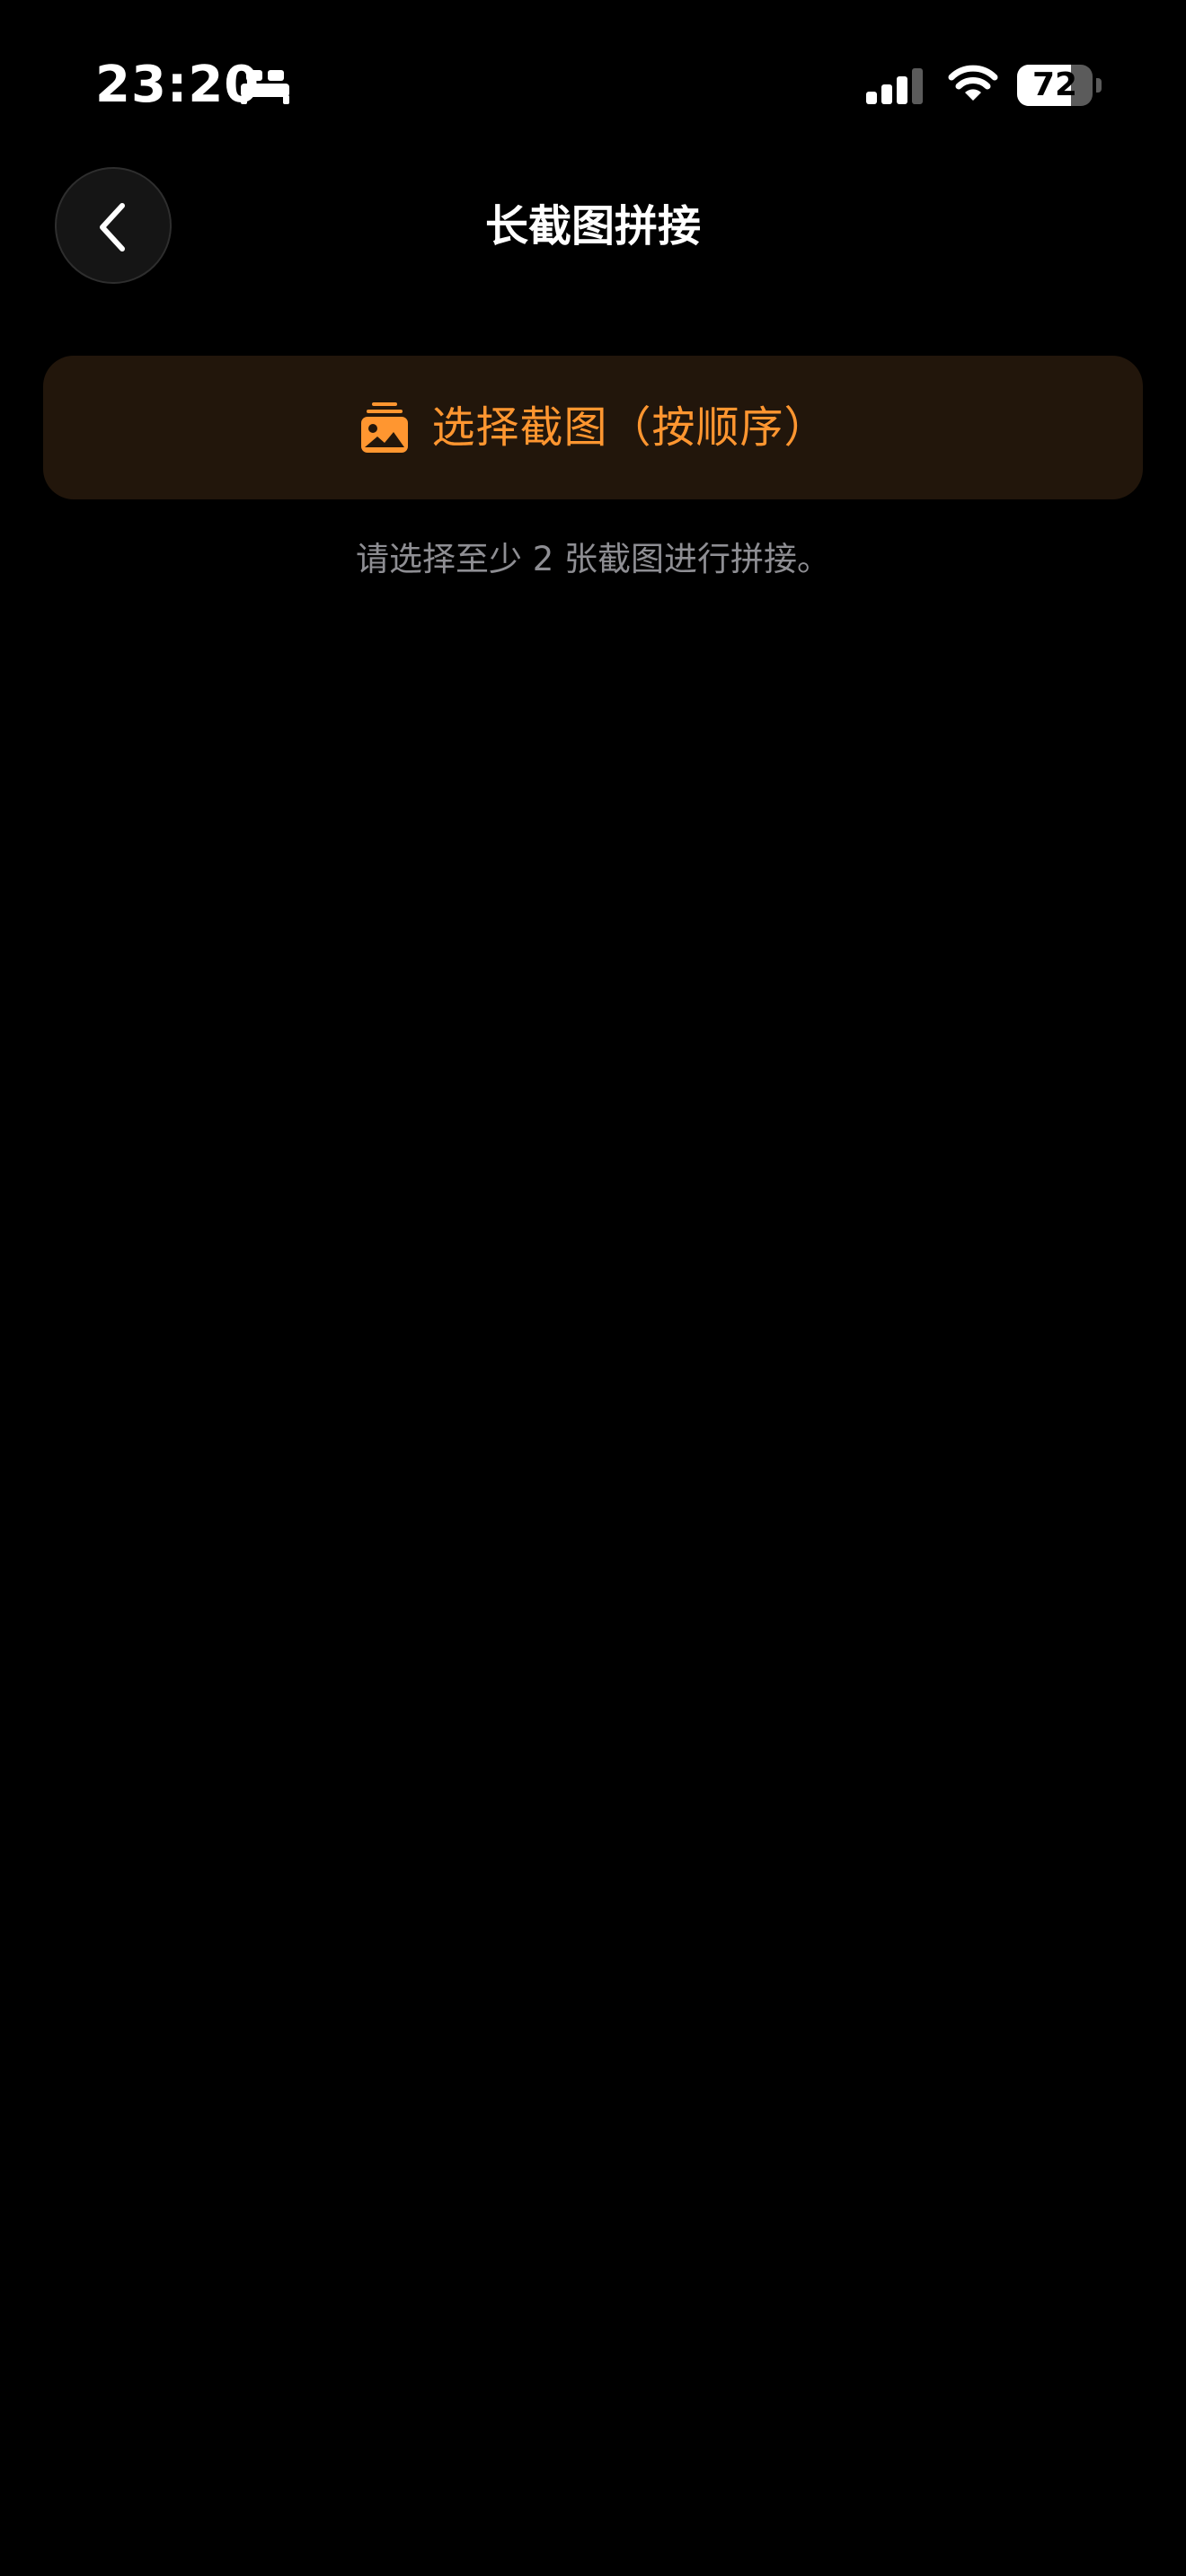 The height and width of the screenshot is (2576, 1186). I want to click on sleep-bed-icon, so click(265, 87).